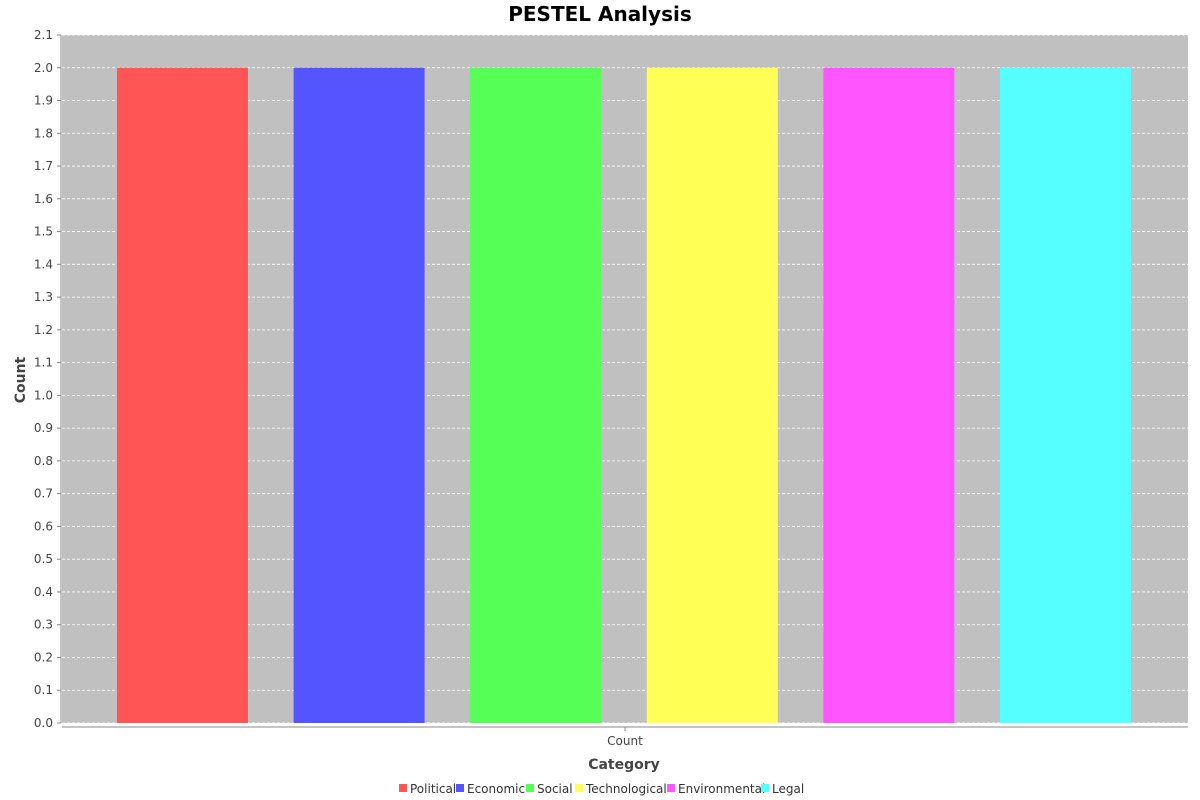 The height and width of the screenshot is (800, 1200). I want to click on legend-label: Political, so click(433, 789).